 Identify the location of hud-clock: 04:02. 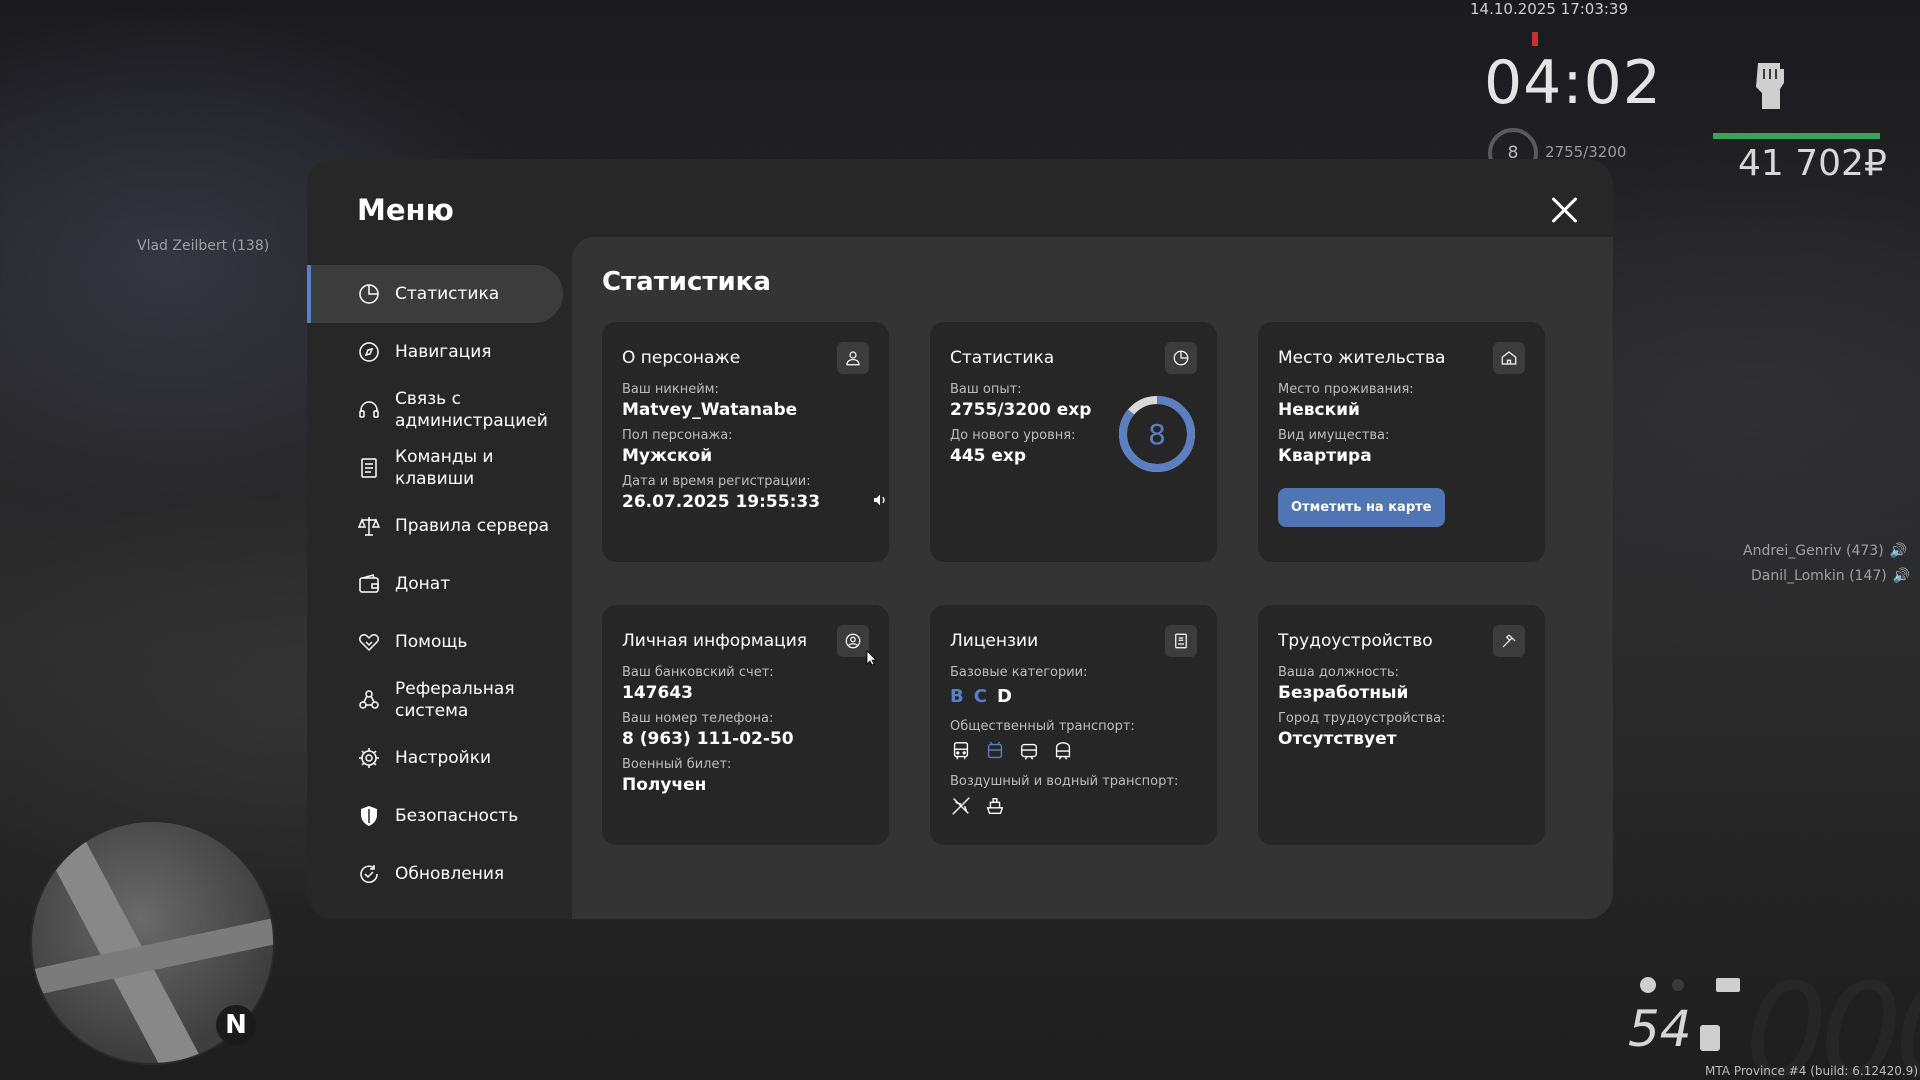
(1573, 83).